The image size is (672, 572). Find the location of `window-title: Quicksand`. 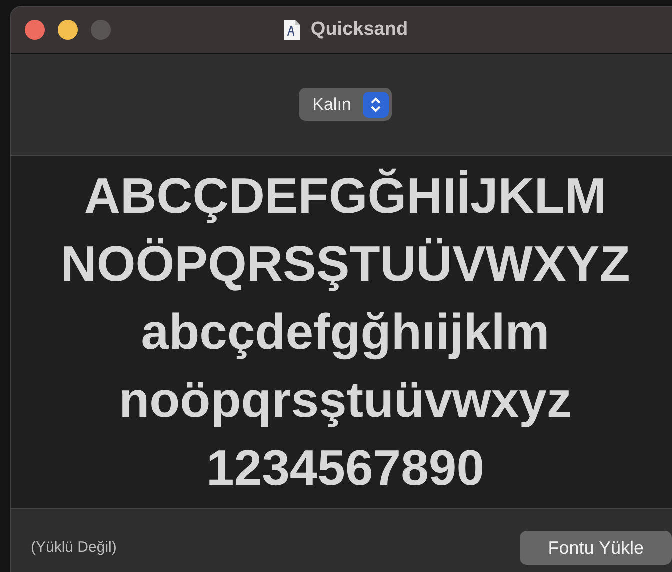

window-title: Quicksand is located at coordinates (359, 30).